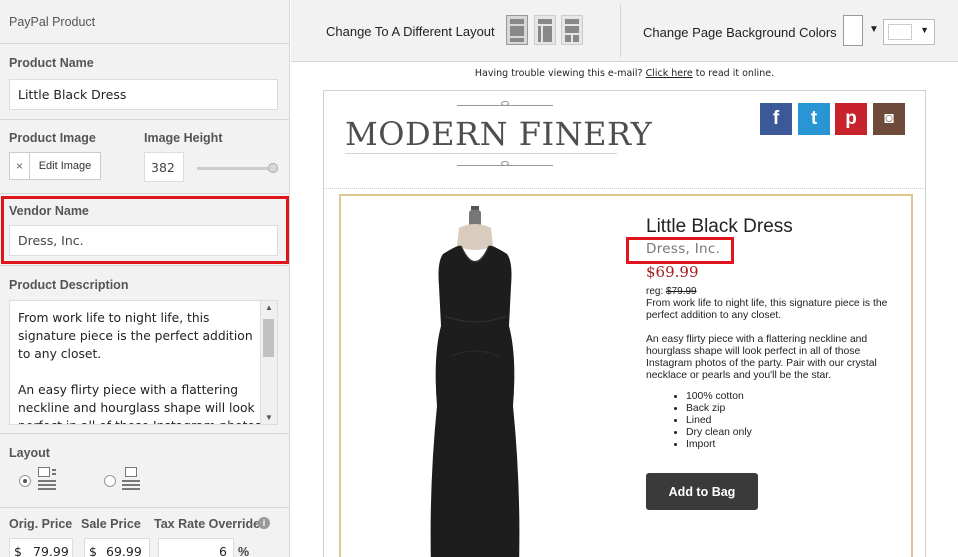  I want to click on sale-price-value: 69.99, so click(124, 550).